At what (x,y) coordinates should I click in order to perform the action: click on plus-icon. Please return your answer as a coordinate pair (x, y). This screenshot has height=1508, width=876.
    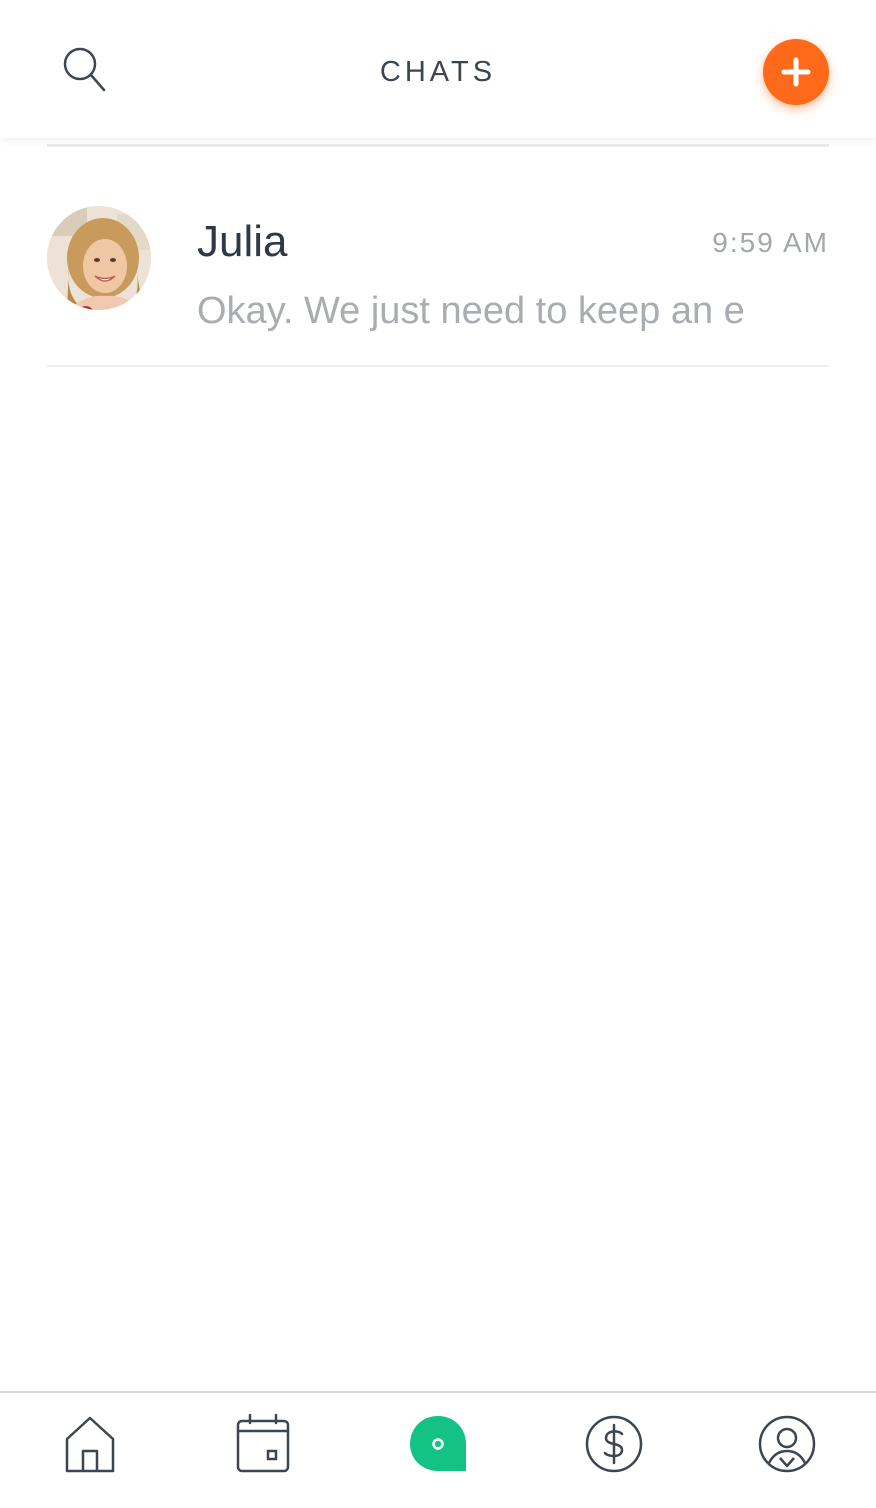
    Looking at the image, I should click on (796, 72).